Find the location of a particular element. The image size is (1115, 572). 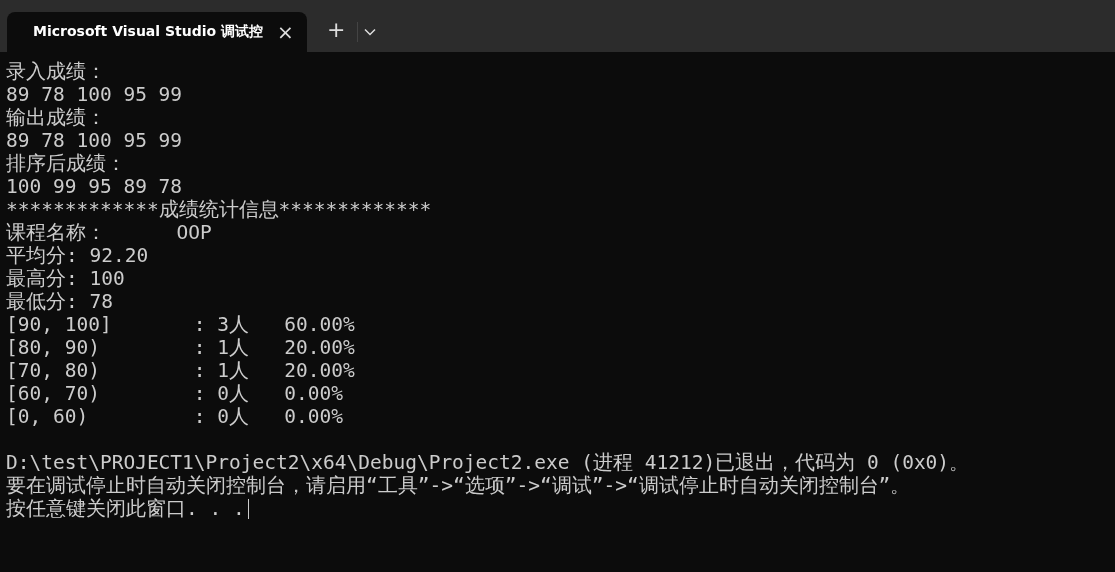

tab: Microsoft Visual Studio 调试控 × is located at coordinates (157, 32).